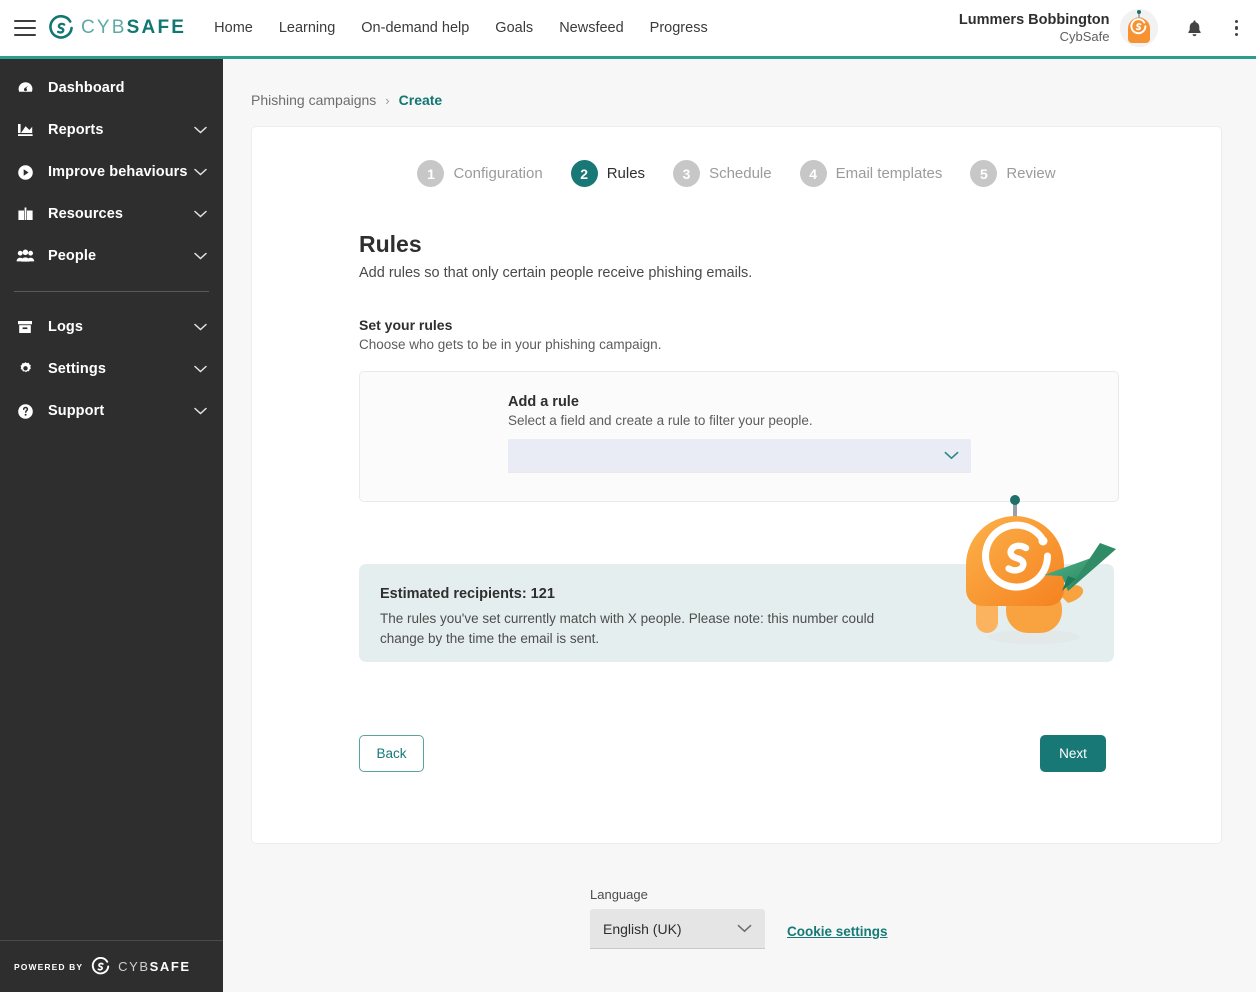  Describe the element at coordinates (25, 28) in the screenshot. I see `hamburger-icon` at that location.